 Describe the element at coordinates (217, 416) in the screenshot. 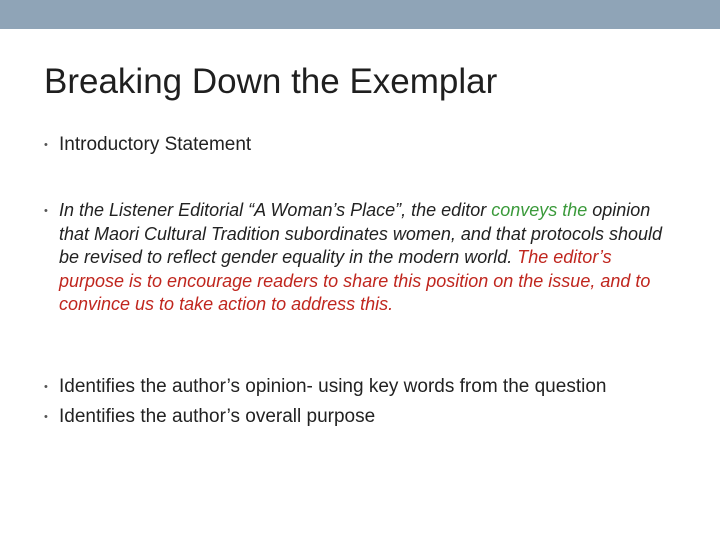

I see `bullet-text: Identifies the author’s overall purpose` at that location.